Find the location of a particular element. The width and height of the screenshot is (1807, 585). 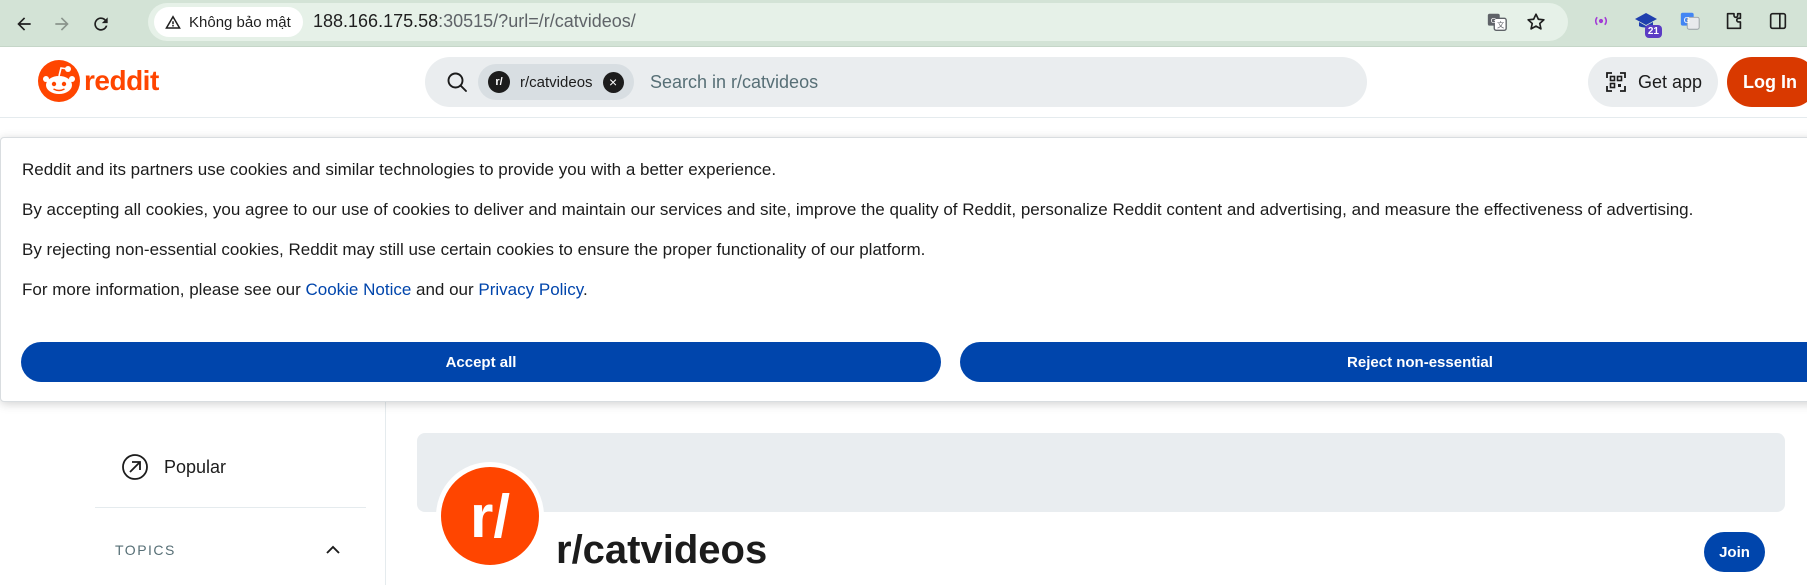

login-button: Log In is located at coordinates (1767, 82).